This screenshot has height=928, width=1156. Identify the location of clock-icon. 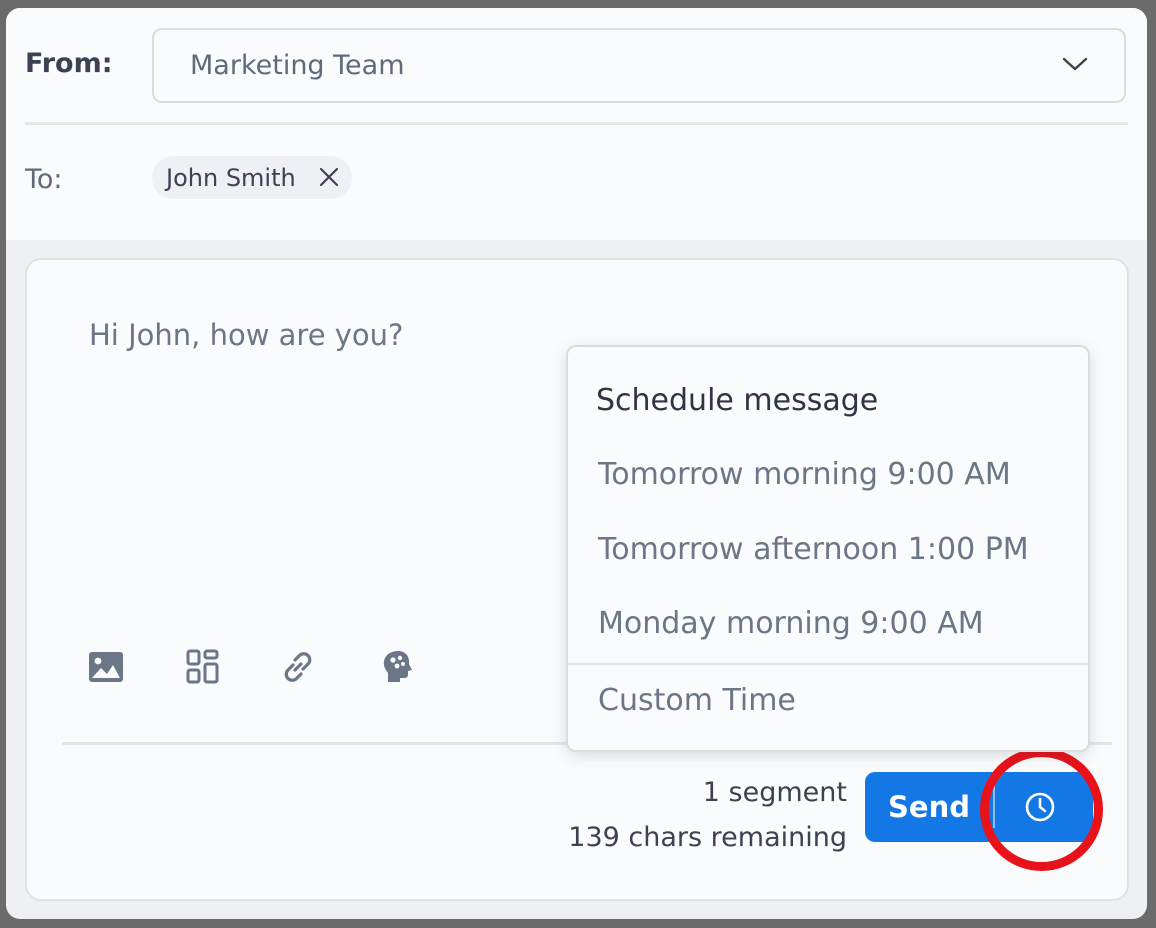
(1040, 807).